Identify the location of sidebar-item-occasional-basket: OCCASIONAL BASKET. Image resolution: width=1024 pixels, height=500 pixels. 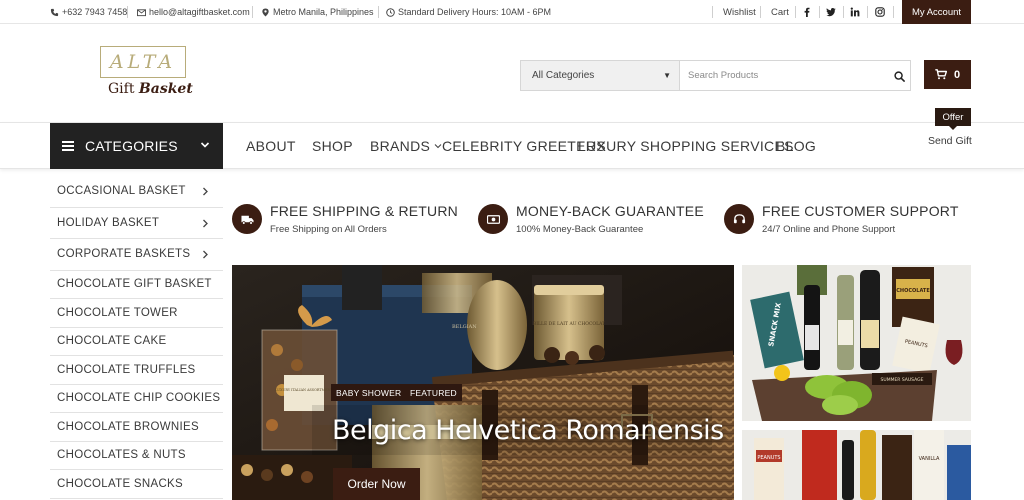
(136, 192).